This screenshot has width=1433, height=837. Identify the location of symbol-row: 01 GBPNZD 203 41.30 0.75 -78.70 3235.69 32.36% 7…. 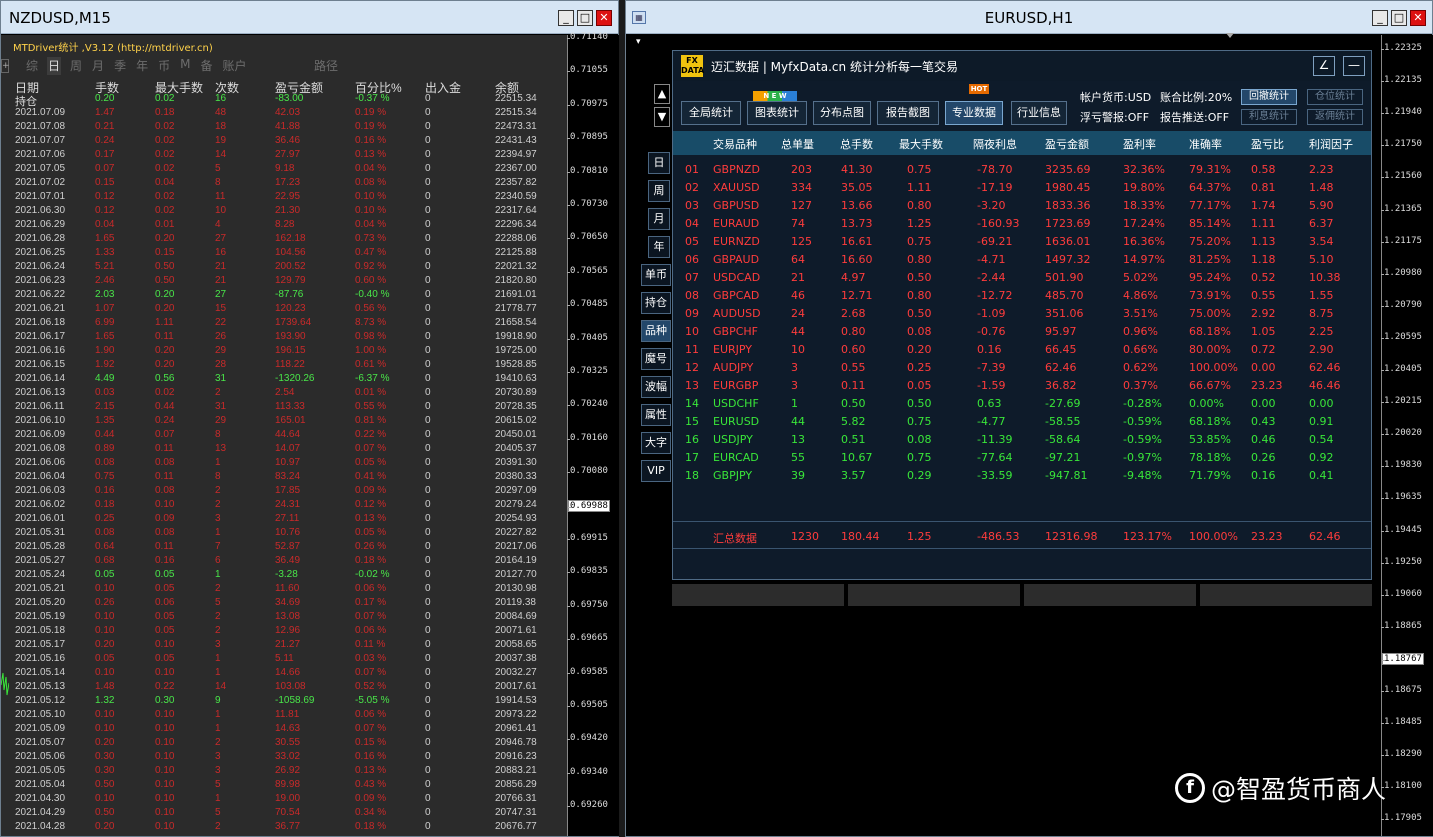
(1022, 170).